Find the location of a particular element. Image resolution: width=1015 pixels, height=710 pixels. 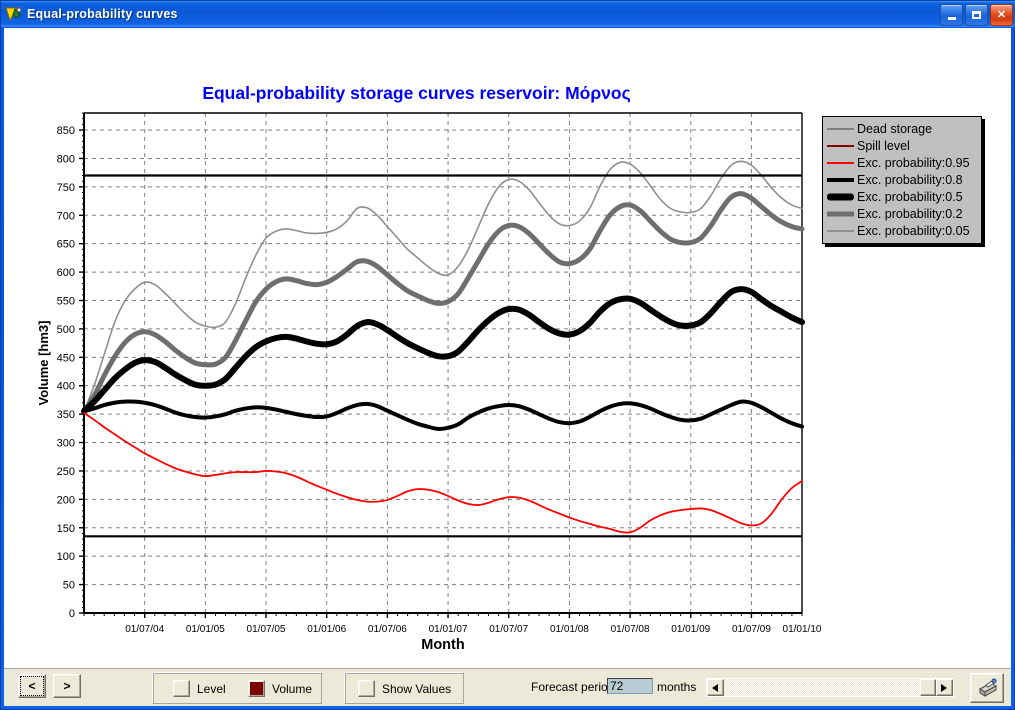

legend-label: Exc. probability:0.5 is located at coordinates (910, 196).